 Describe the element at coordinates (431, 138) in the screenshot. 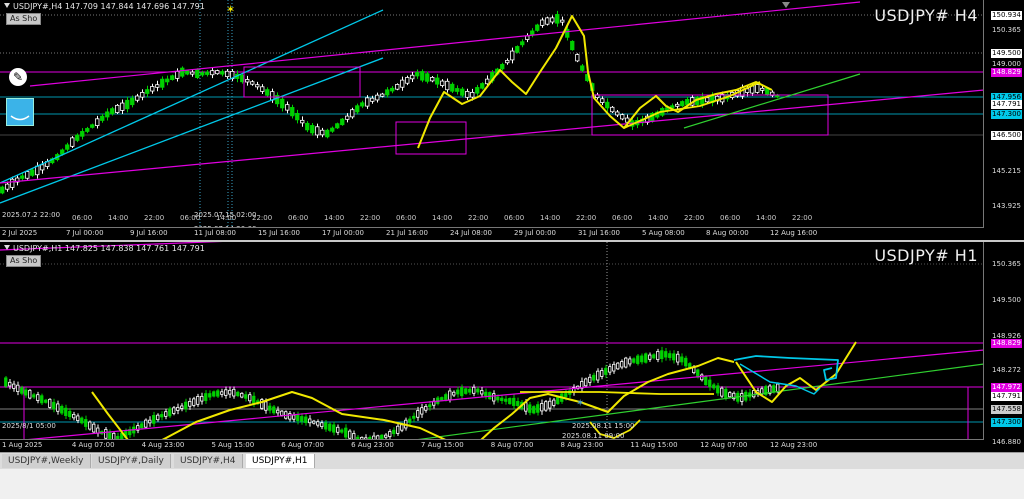

I see `zone-rectangle` at that location.